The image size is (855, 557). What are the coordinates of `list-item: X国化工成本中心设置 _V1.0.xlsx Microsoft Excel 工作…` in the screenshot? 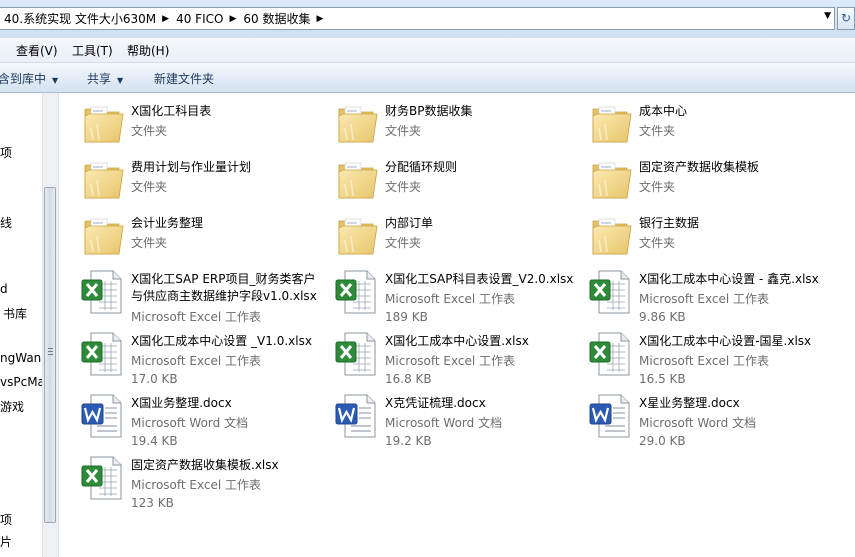 It's located at (204, 358).